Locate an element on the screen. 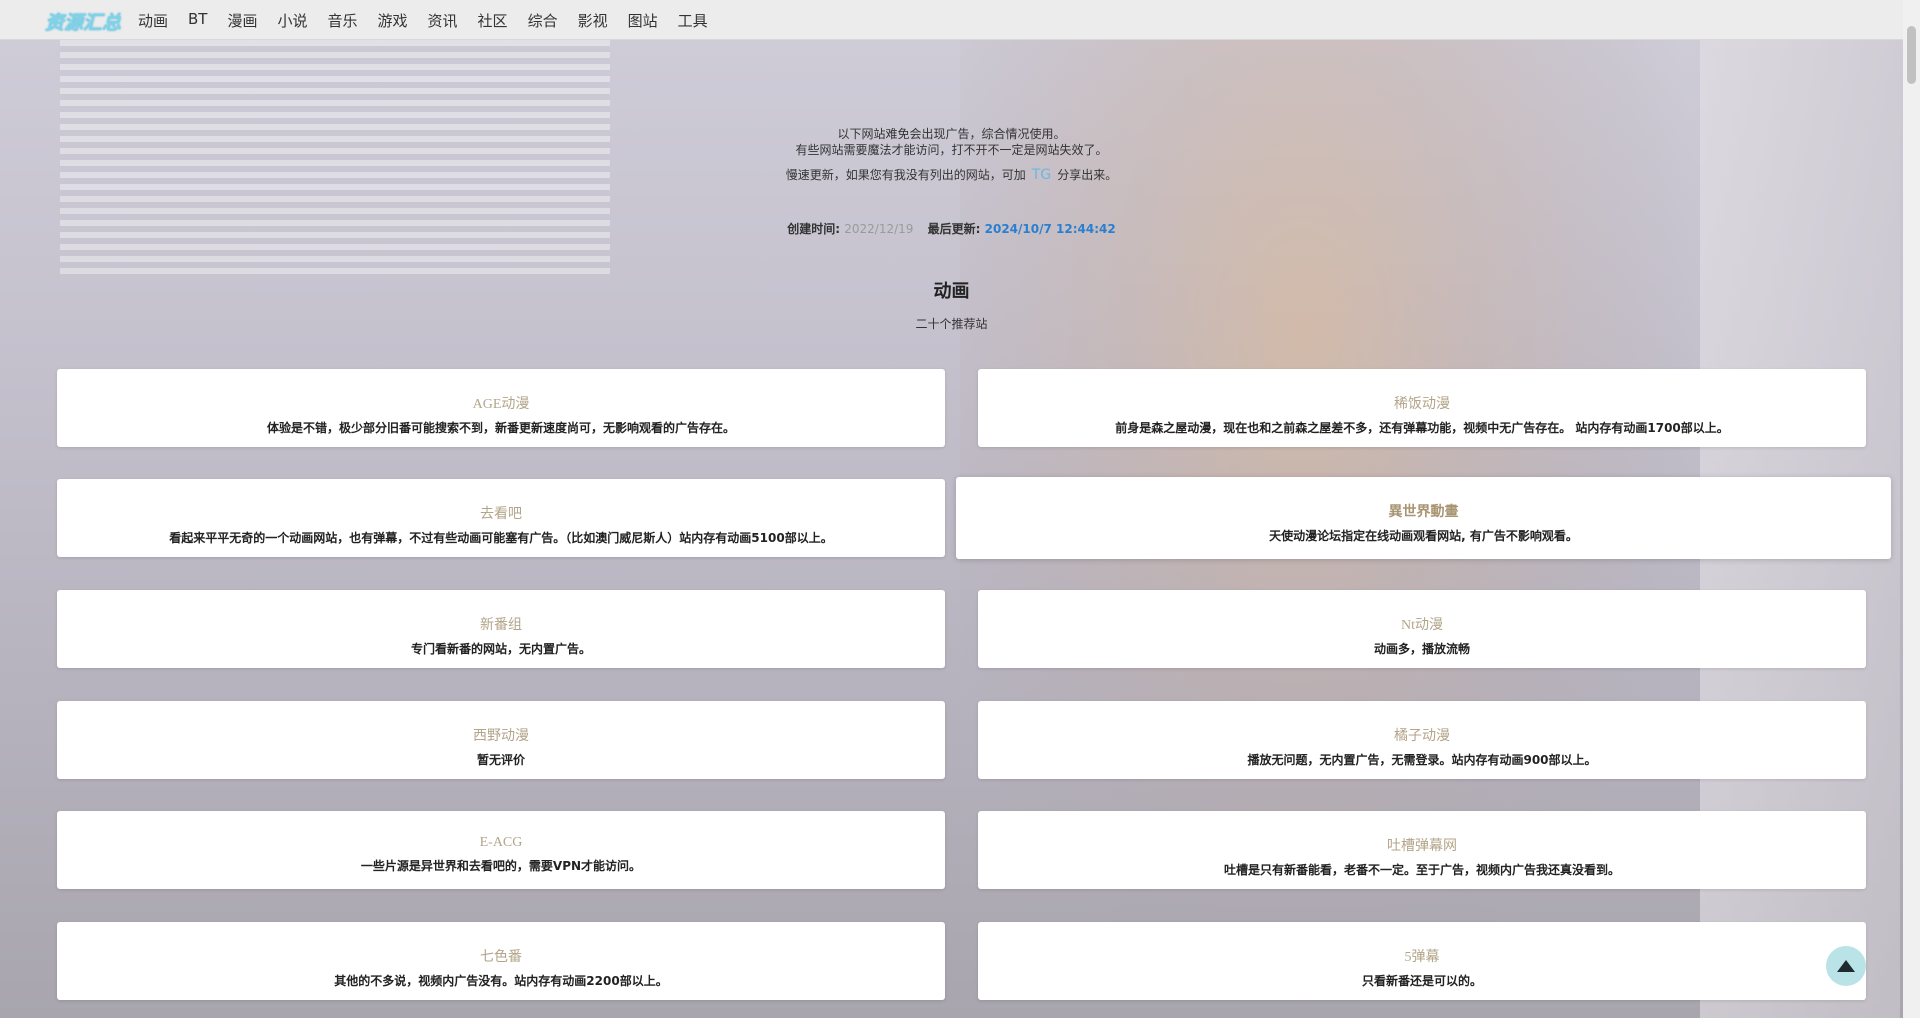 This screenshot has height=1018, width=1920. site-card-title: 橘子动漫 is located at coordinates (1422, 735).